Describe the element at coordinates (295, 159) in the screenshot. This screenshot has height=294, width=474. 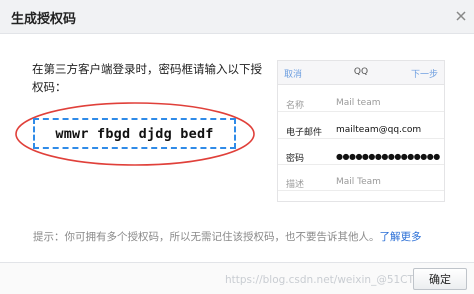
I see `phone-row-label: 密码` at that location.